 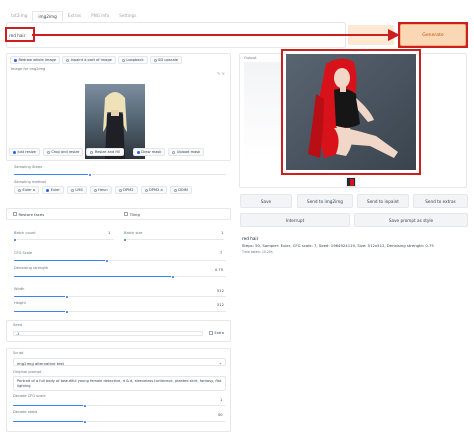 What do you see at coordinates (109, 233) in the screenshot?
I see `batch-count-value: 1` at bounding box center [109, 233].